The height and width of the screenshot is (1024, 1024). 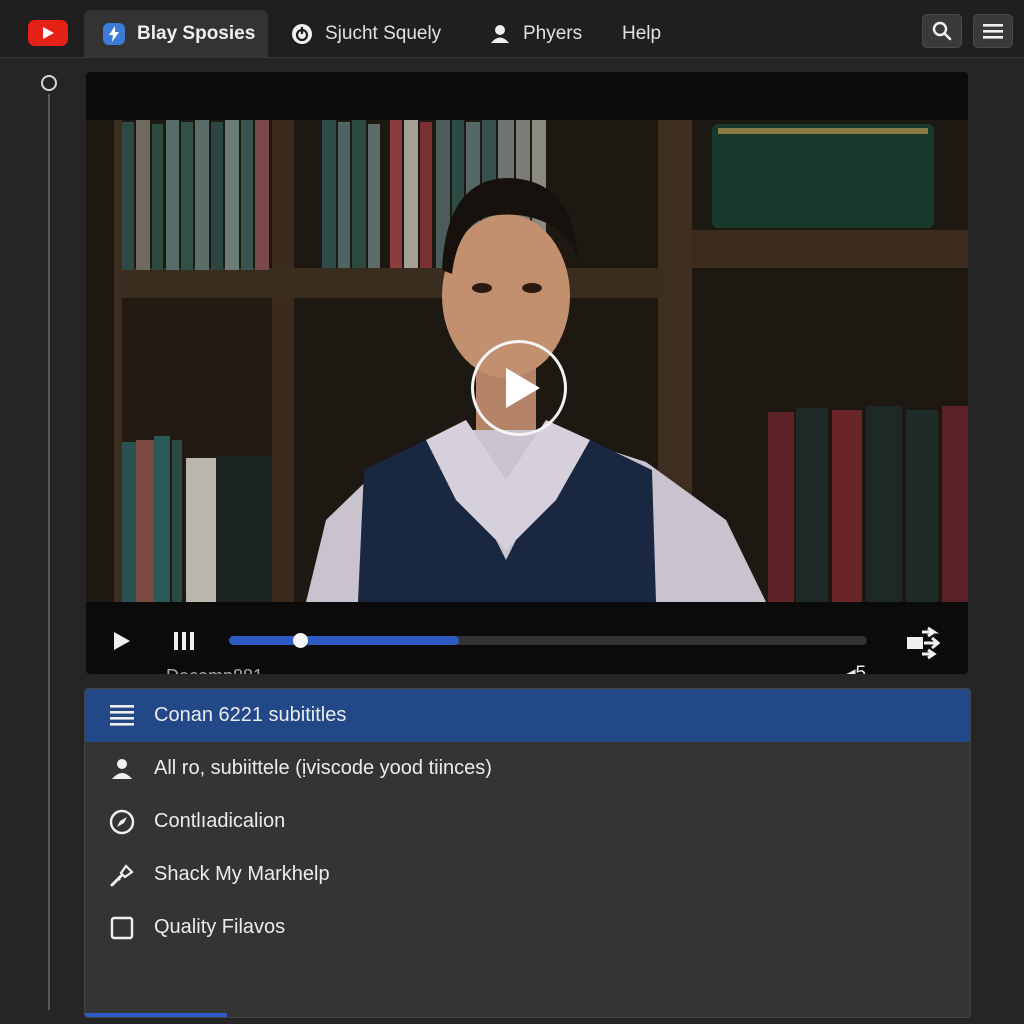 I want to click on checkbox-icon, so click(x=122, y=928).